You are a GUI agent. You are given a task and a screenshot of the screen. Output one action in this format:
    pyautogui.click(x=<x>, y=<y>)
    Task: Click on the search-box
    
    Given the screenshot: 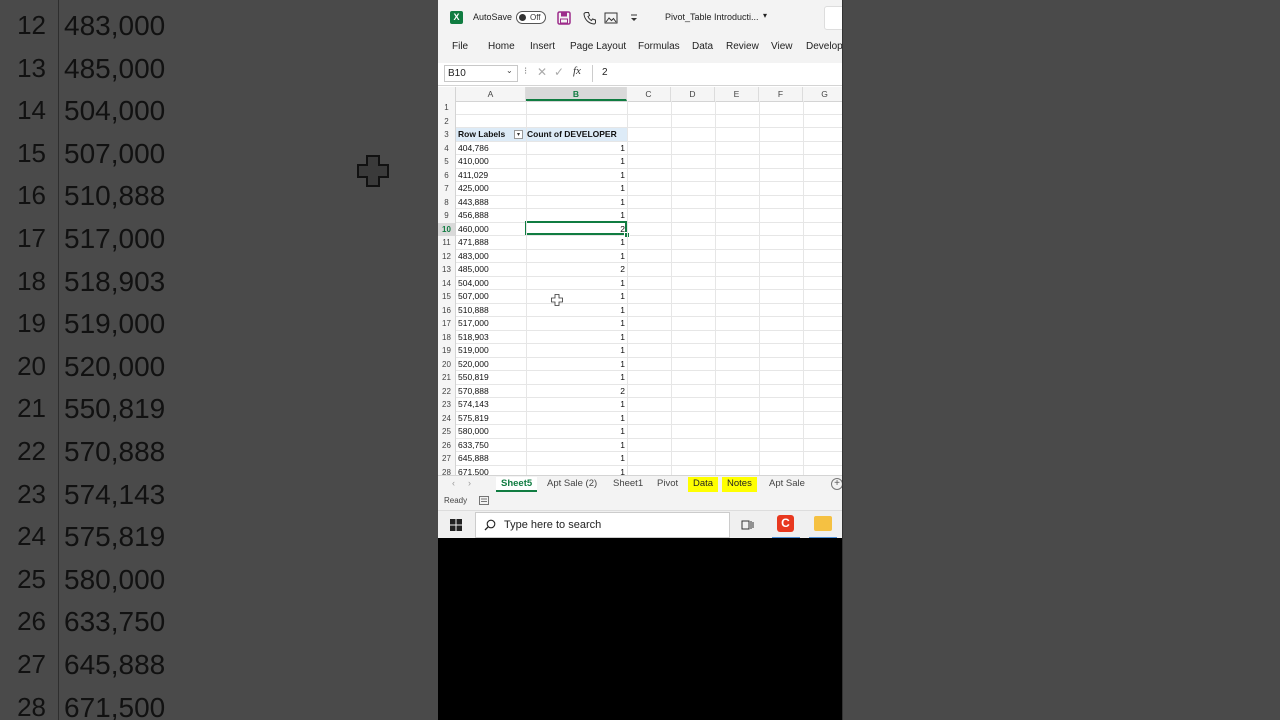 What is the action you would take?
    pyautogui.click(x=833, y=18)
    